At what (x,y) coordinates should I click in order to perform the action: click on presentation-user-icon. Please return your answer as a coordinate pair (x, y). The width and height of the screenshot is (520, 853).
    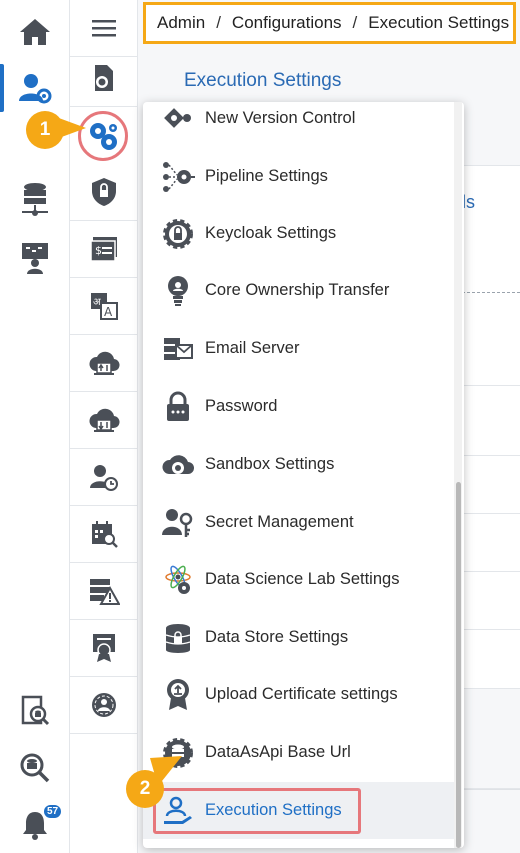
    Looking at the image, I should click on (35, 257).